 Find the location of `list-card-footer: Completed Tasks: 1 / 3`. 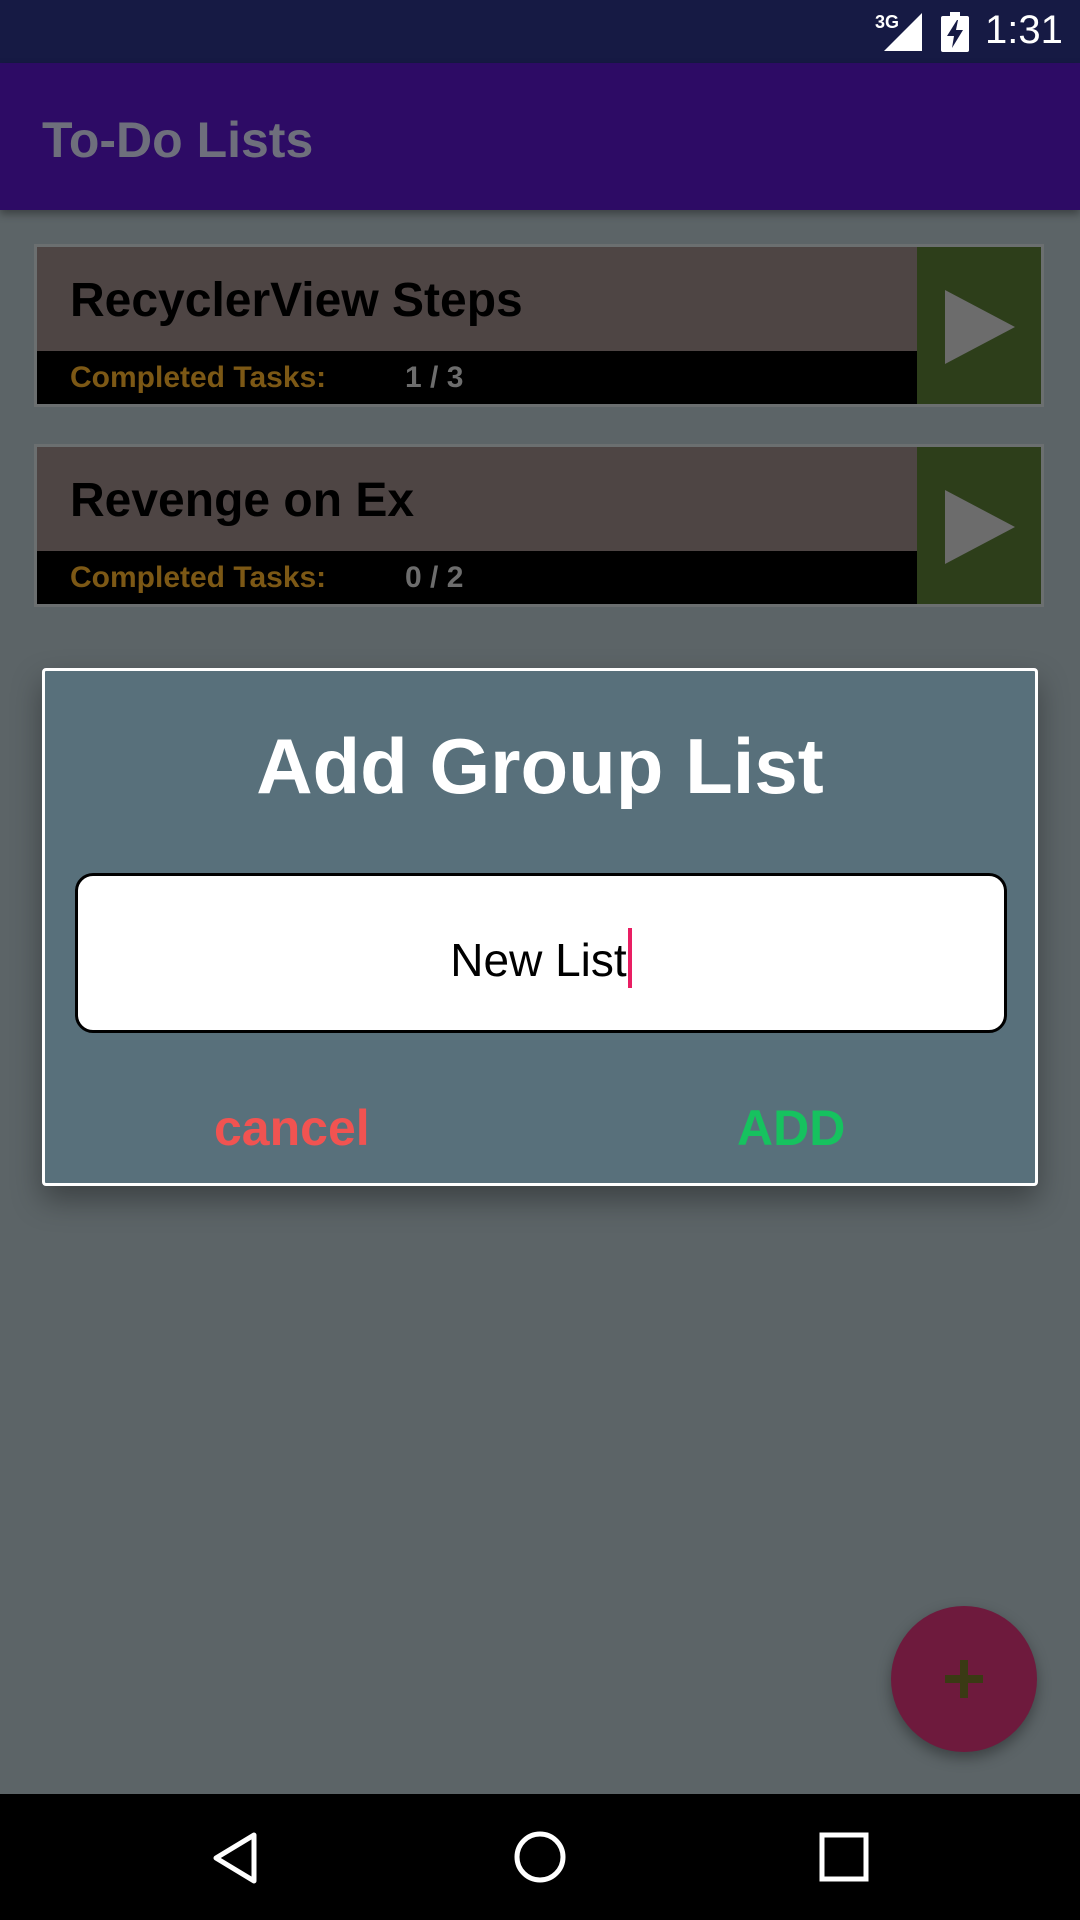

list-card-footer: Completed Tasks: 1 / 3 is located at coordinates (477, 377).